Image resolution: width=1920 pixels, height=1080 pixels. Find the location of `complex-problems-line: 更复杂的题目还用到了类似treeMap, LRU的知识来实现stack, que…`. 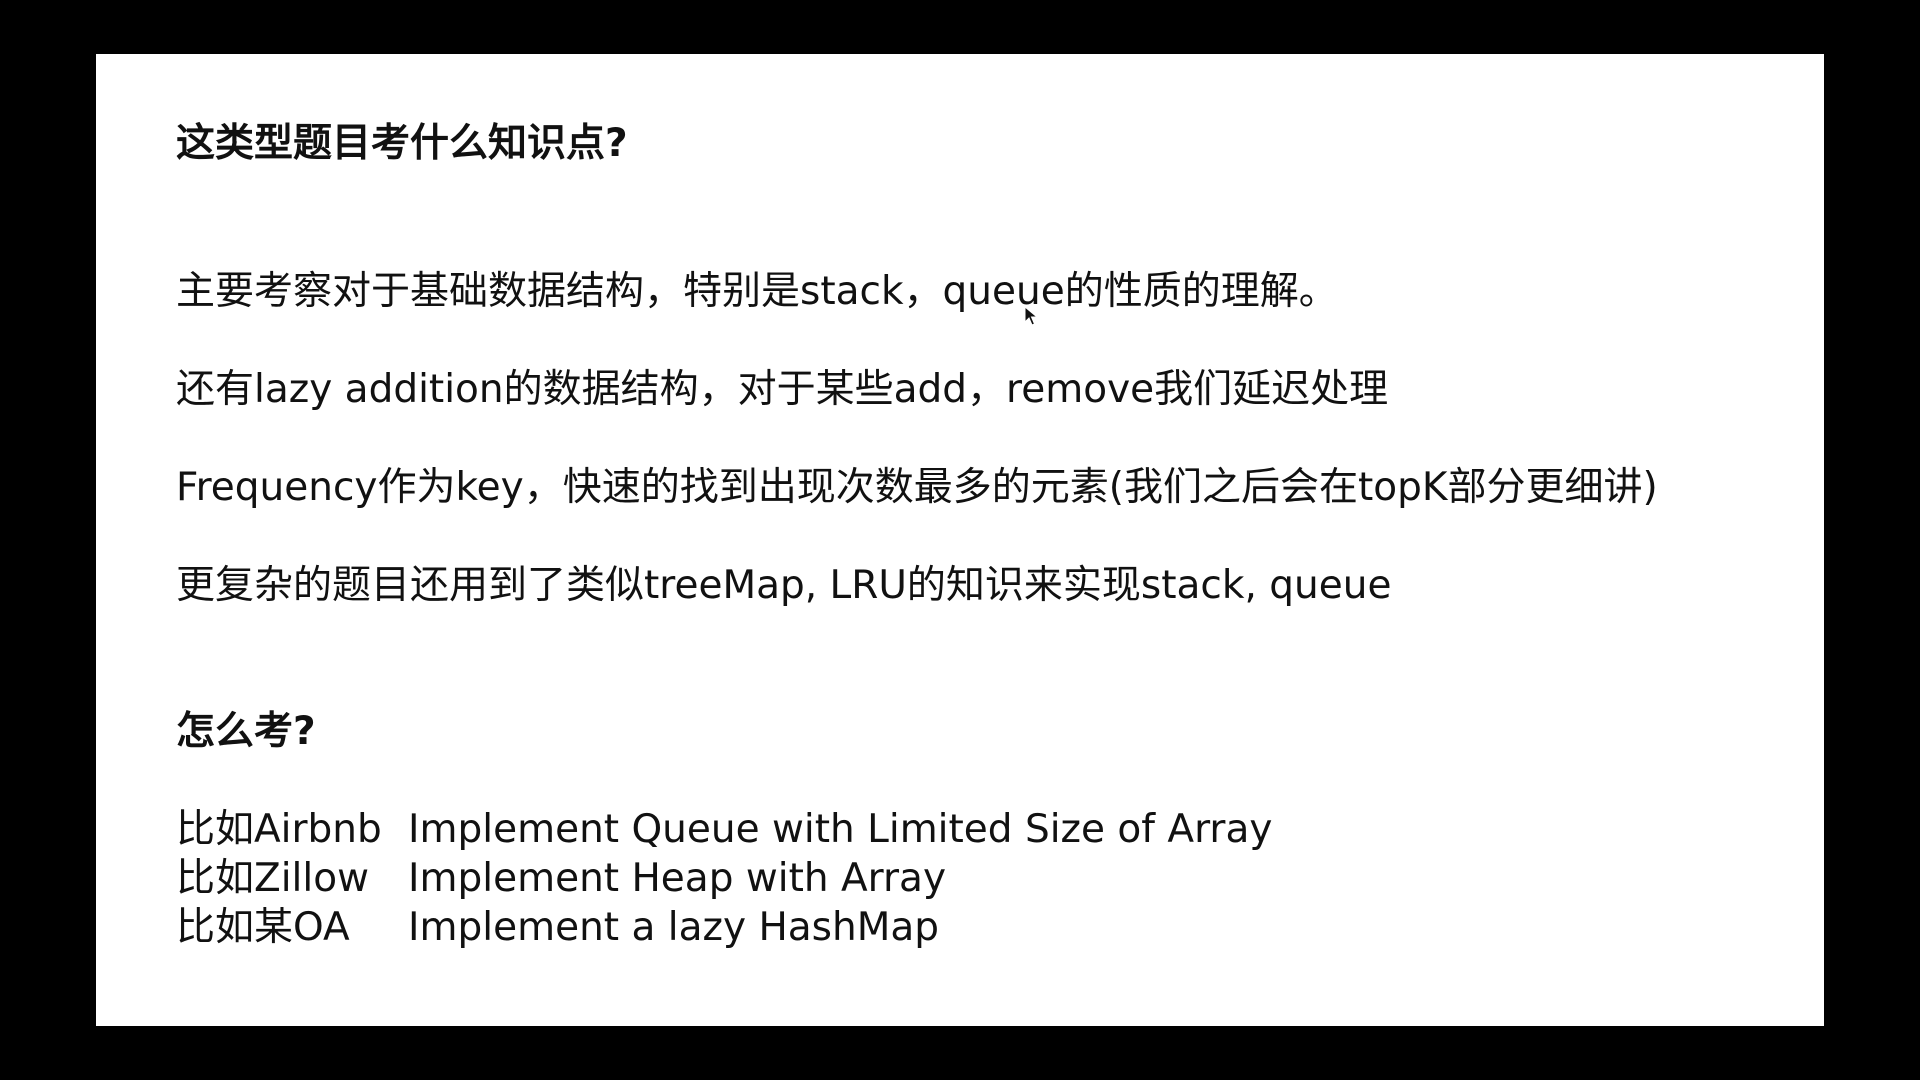

complex-problems-line: 更复杂的题目还用到了类似treeMap, LRU的知识来实现stack, que… is located at coordinates (784, 585).